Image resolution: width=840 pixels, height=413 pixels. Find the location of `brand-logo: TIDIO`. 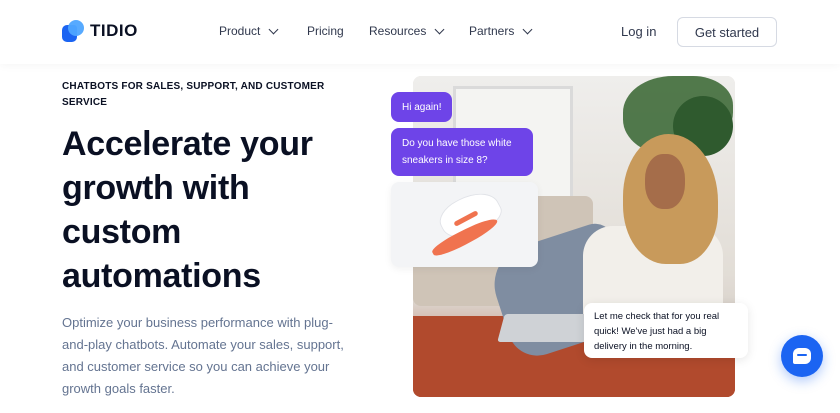

brand-logo: TIDIO is located at coordinates (100, 31).